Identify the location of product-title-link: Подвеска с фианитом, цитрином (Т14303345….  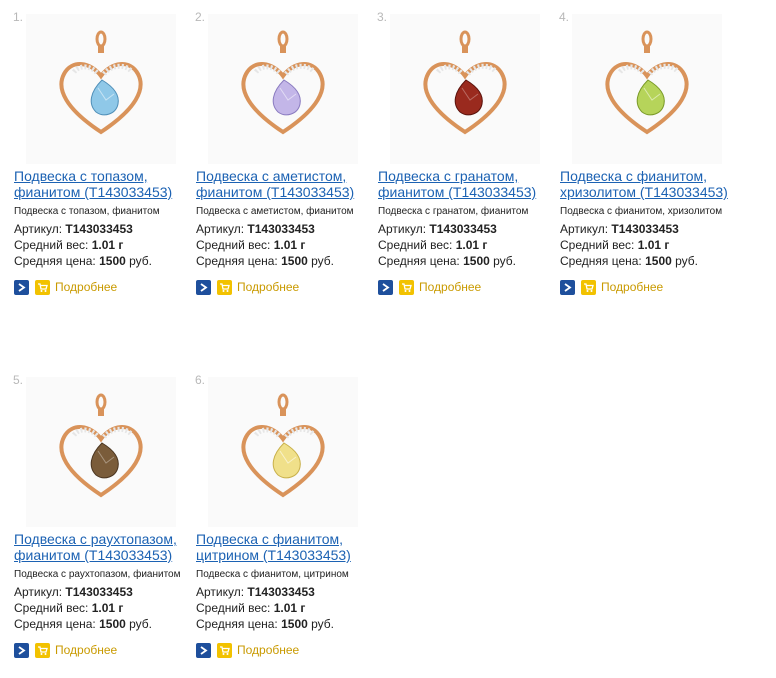
(291, 547).